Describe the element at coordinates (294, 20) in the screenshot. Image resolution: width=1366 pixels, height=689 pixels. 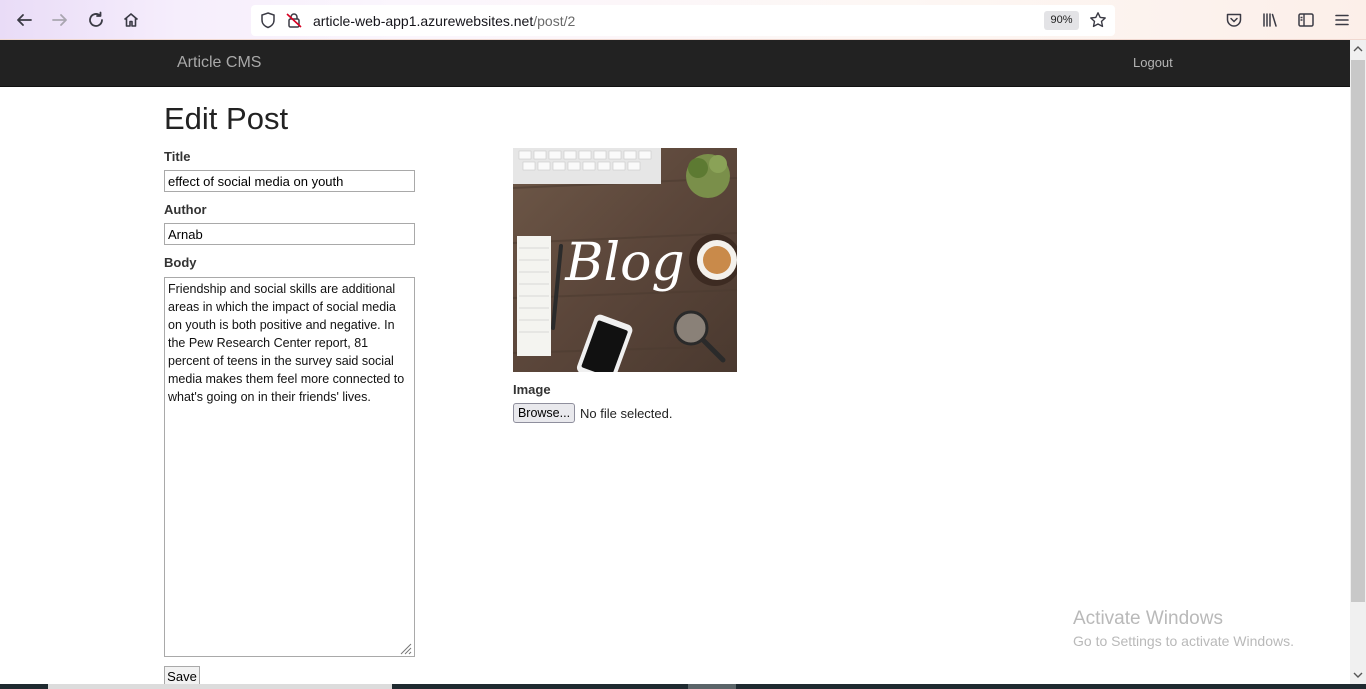
I see `insecure-lock-icon` at that location.